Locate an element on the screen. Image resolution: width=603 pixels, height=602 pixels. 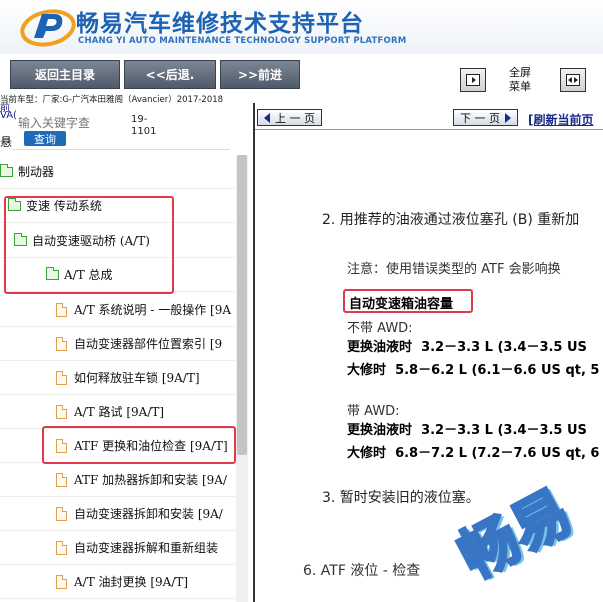
panel-toggle-icon is located at coordinates (473, 80).